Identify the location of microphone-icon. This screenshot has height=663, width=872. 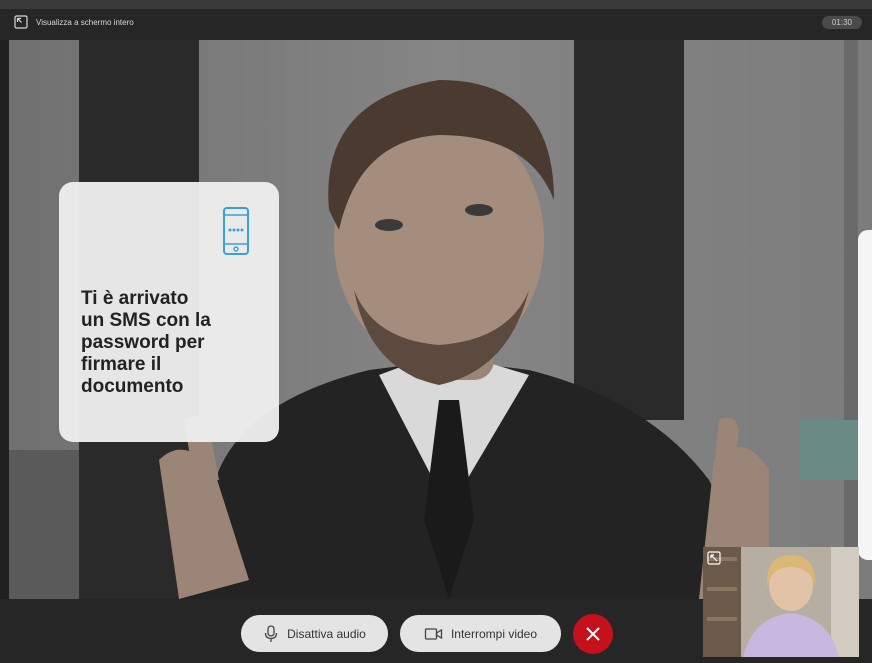
(271, 633).